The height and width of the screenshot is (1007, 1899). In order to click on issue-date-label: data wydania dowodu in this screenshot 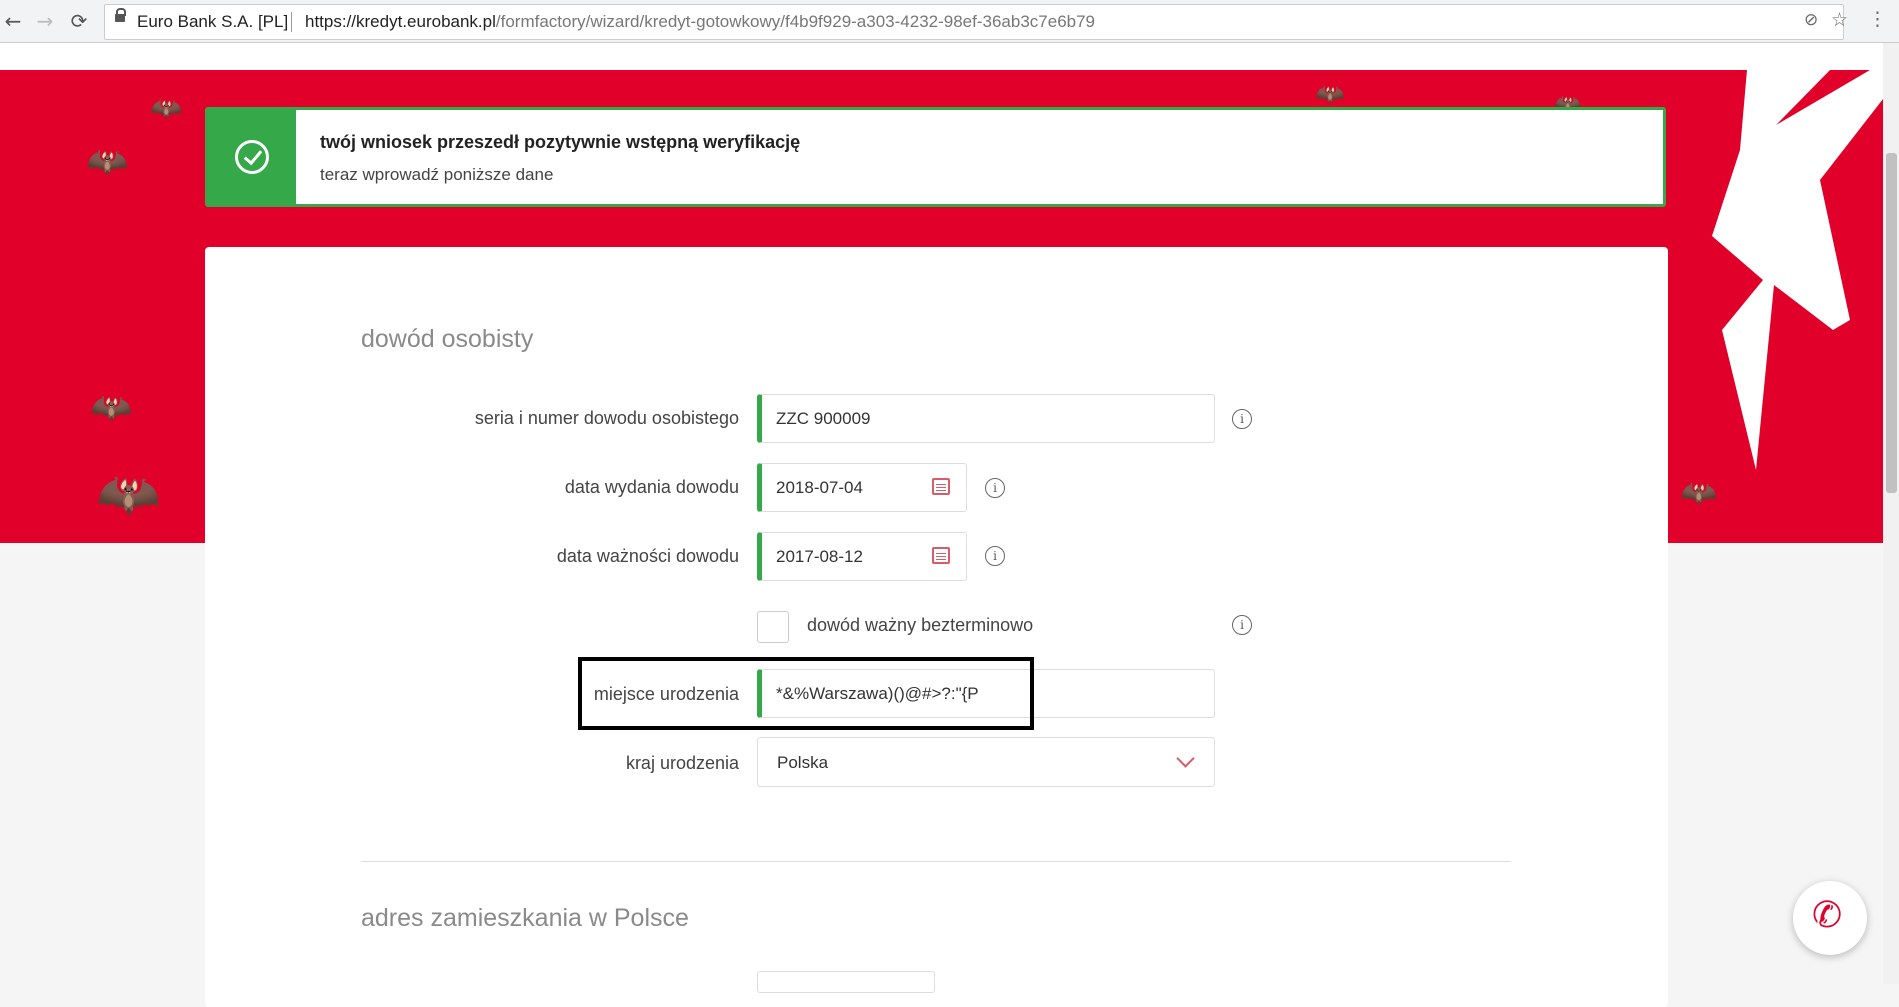, I will do `click(651, 487)`.